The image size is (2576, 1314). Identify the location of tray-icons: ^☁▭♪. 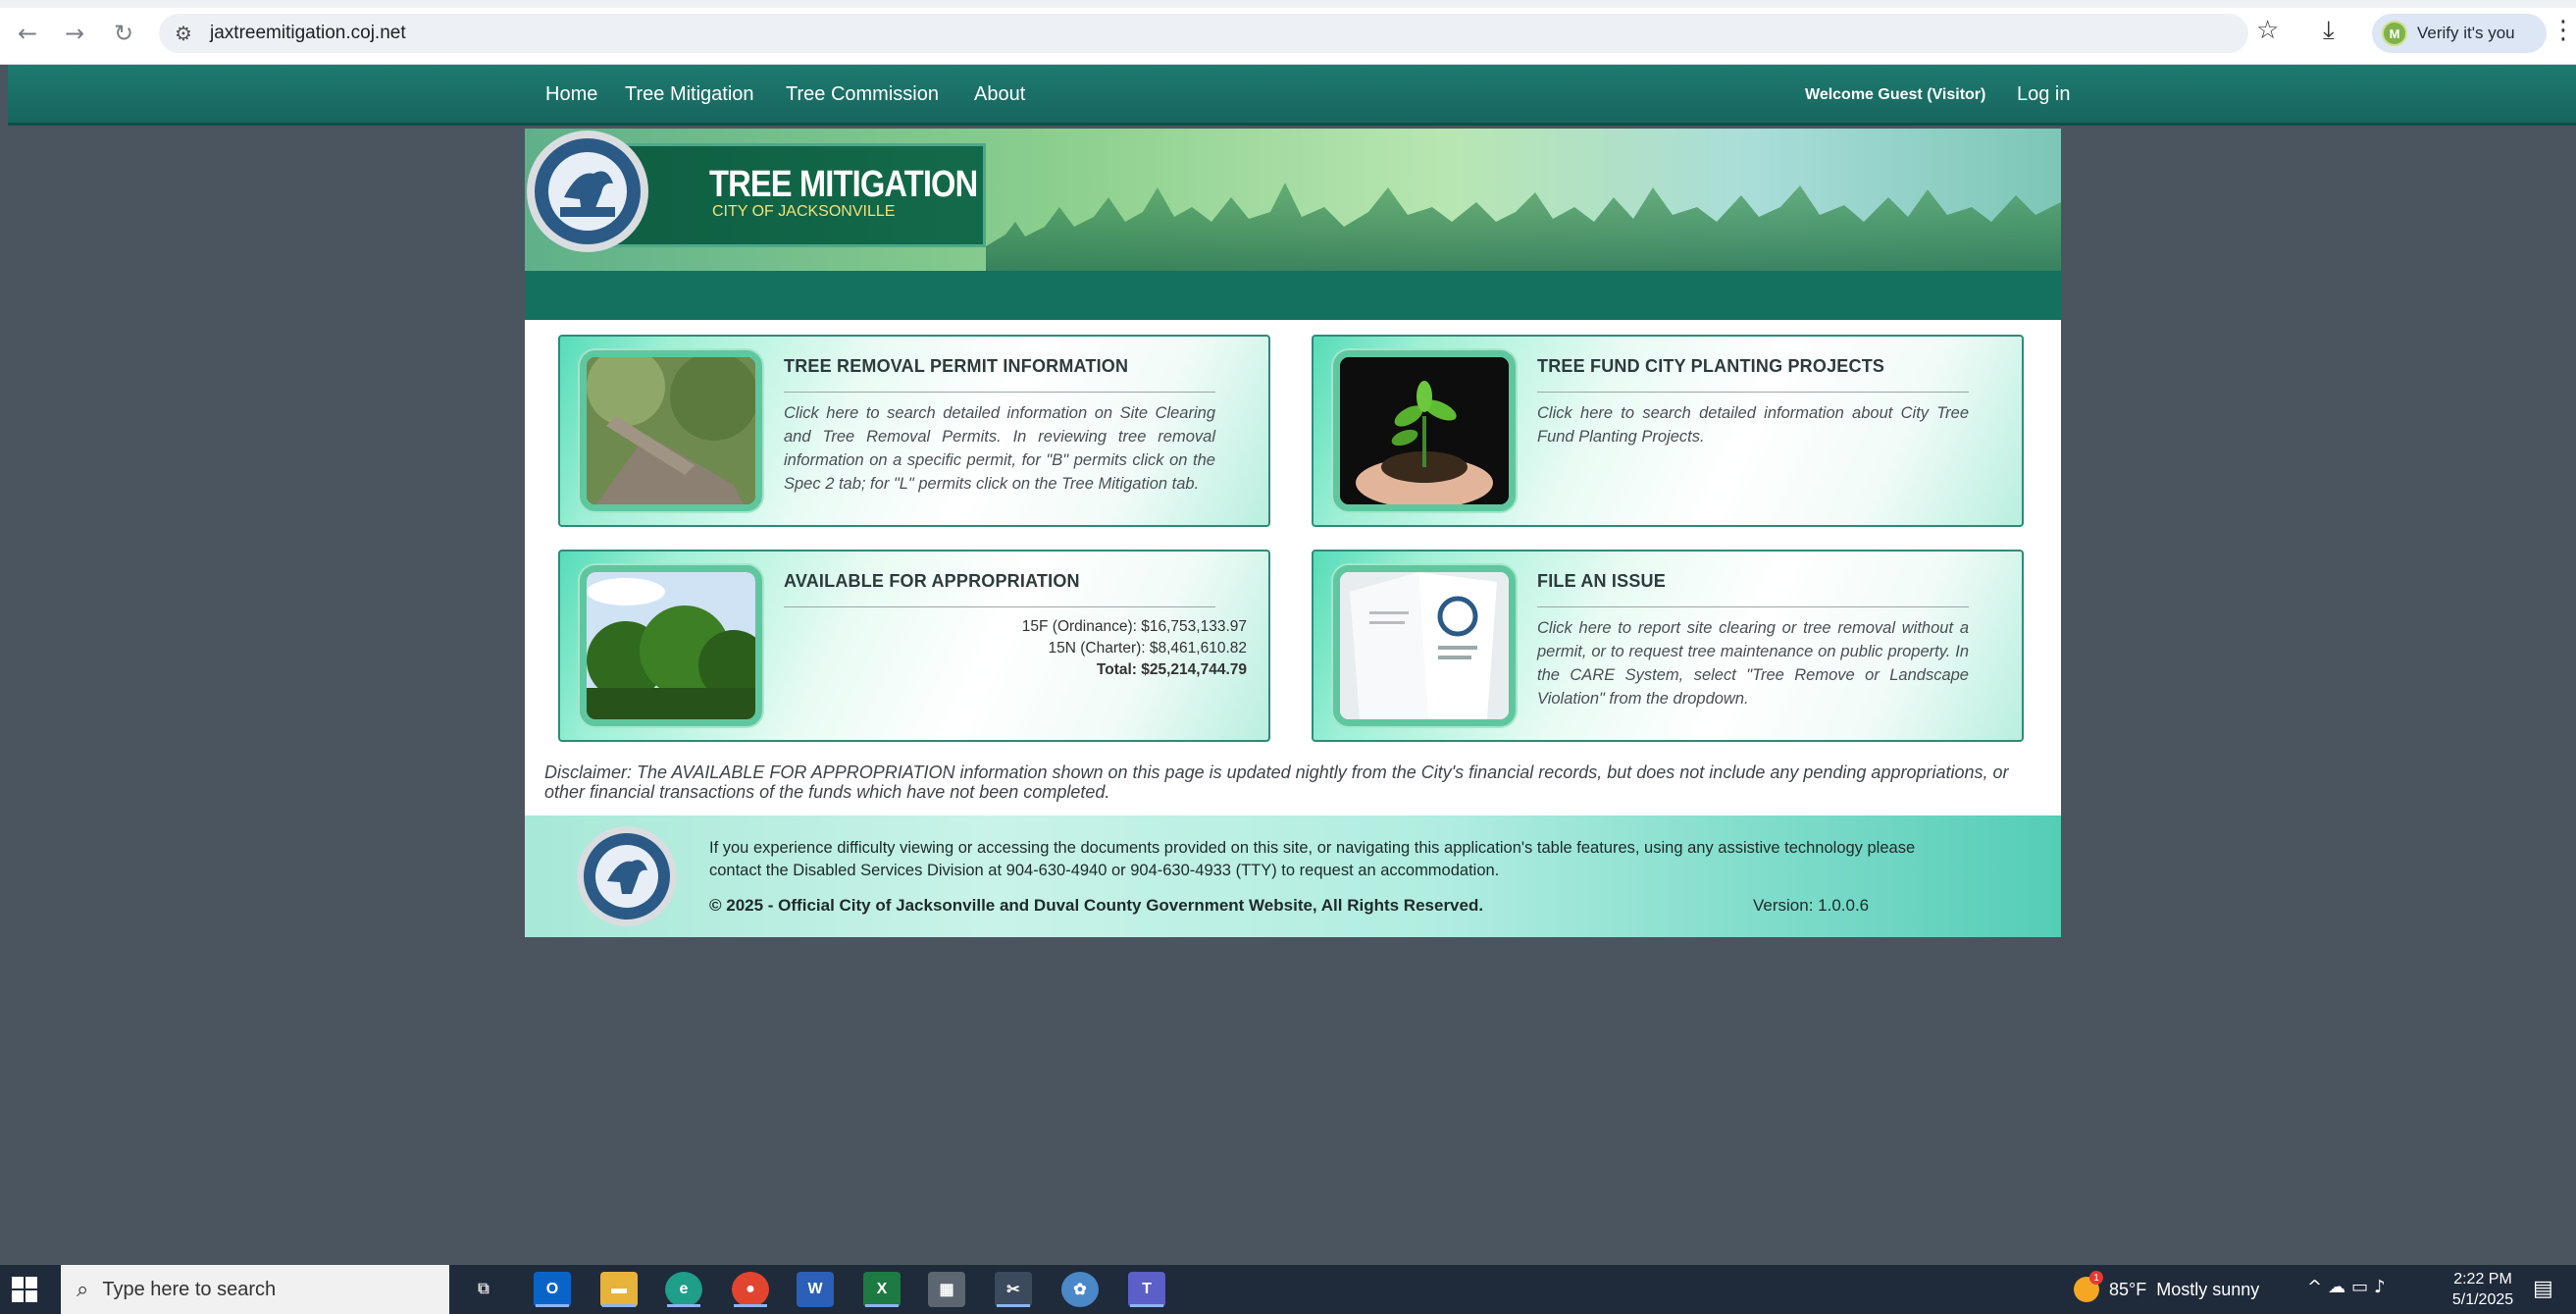
(2349, 1287).